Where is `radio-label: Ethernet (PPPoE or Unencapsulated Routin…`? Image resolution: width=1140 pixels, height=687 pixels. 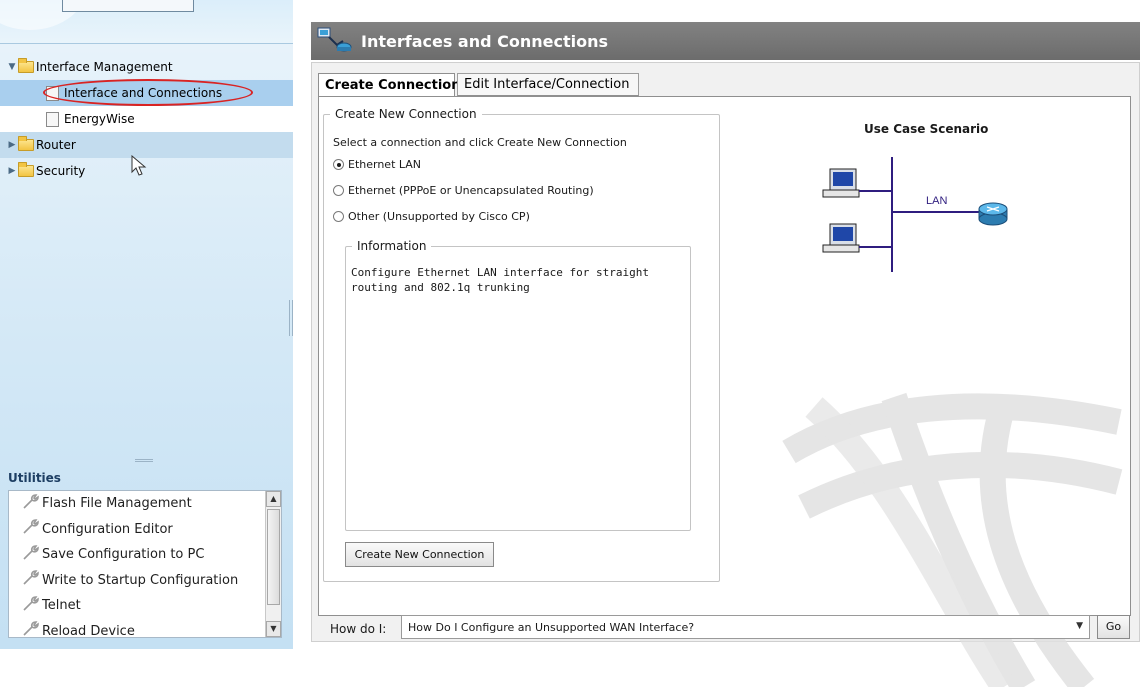
radio-label: Ethernet (PPPoE or Unencapsulated Routin… is located at coordinates (471, 190).